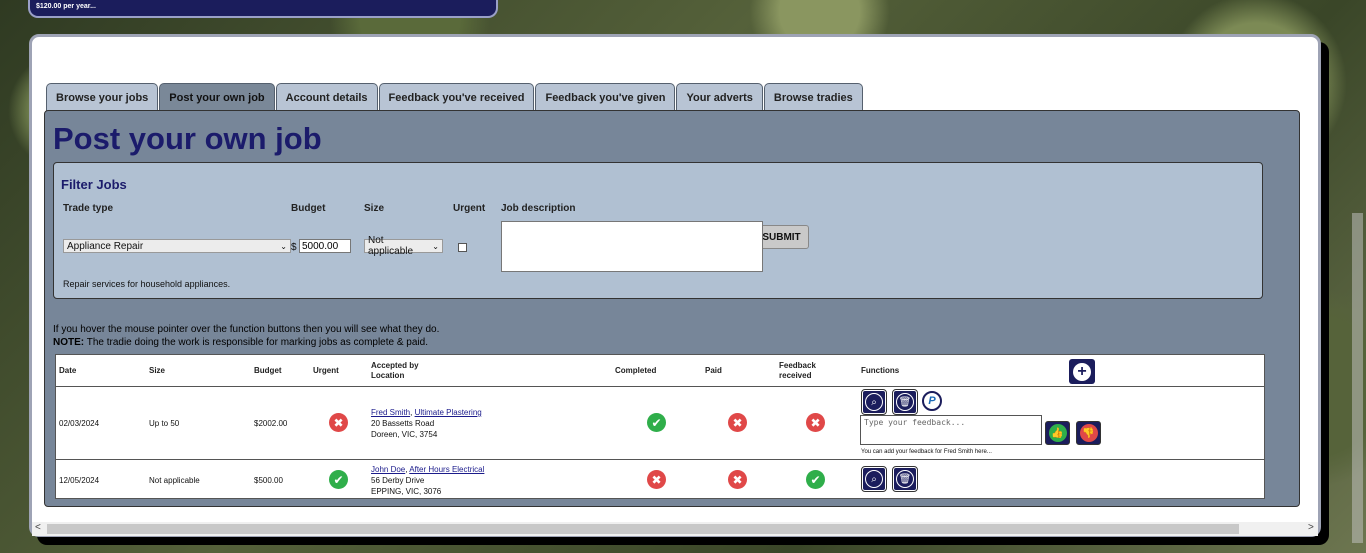 The height and width of the screenshot is (553, 1366). I want to click on approve-feedback-button: 👍, so click(1057, 433).